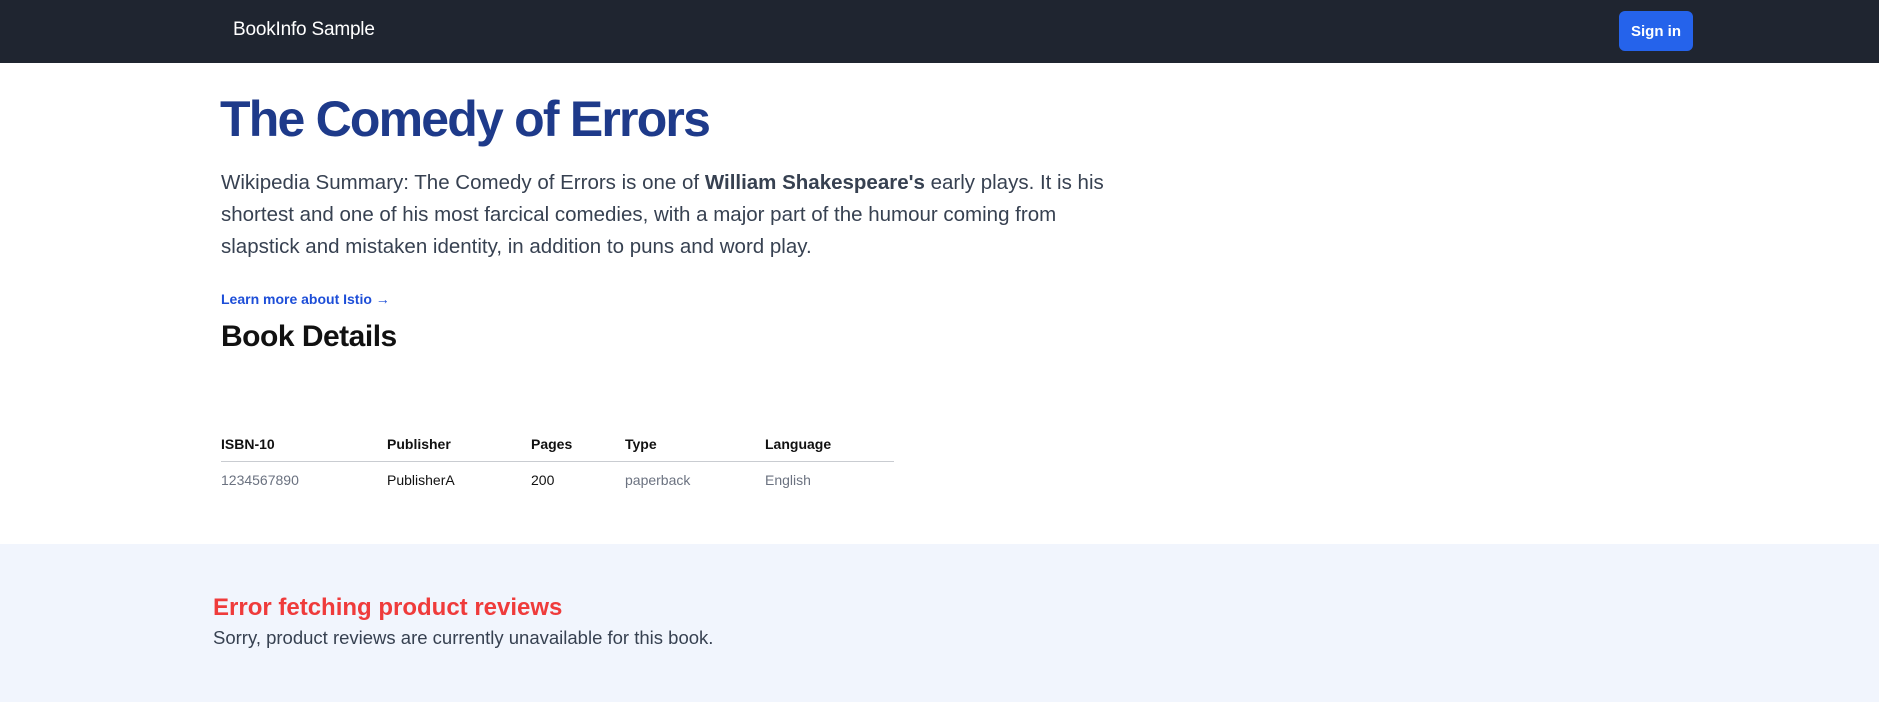 The height and width of the screenshot is (702, 1879). What do you see at coordinates (304, 445) in the screenshot?
I see `column-header-isbn: ISBN-10` at bounding box center [304, 445].